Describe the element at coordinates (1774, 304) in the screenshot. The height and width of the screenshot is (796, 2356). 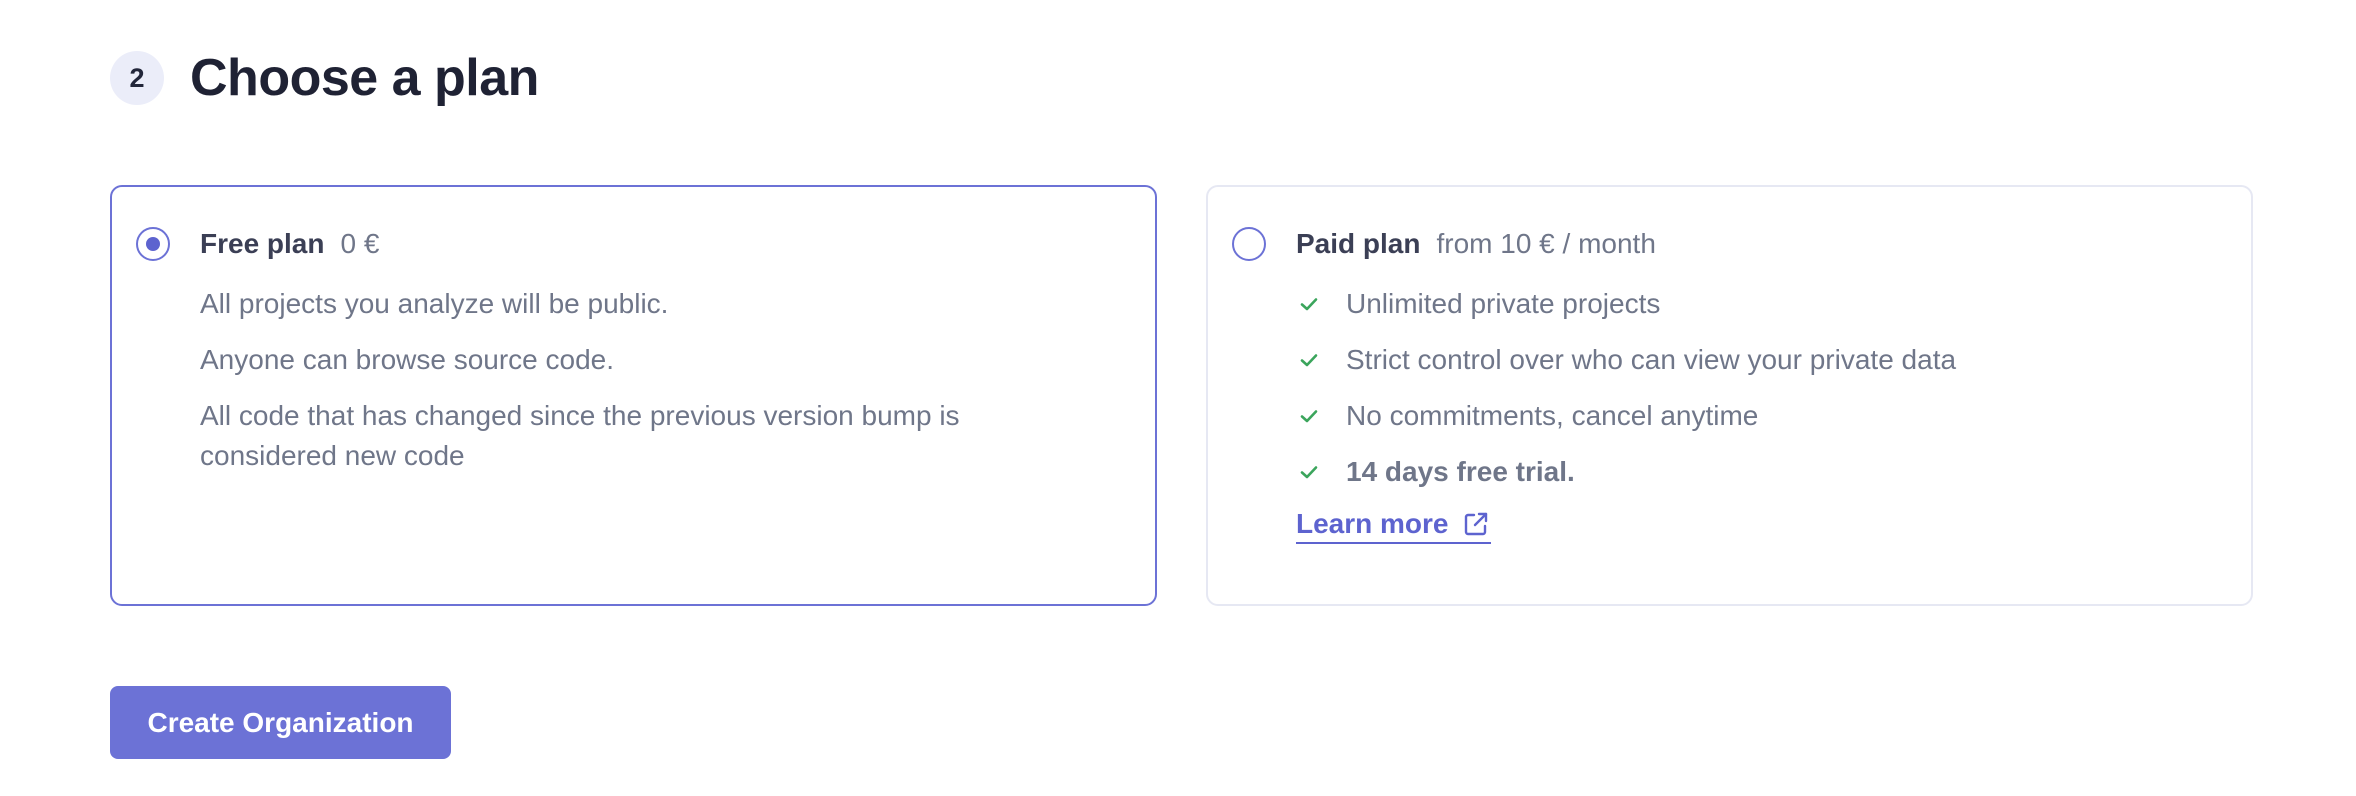
I see `feature-item: Unlimited private projects` at that location.